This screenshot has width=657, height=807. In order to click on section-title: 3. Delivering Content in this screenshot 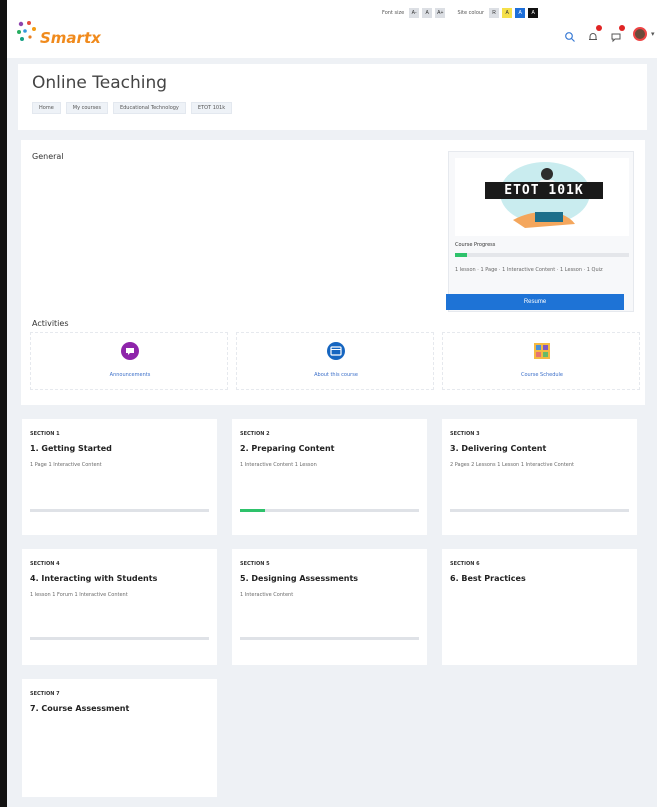, I will do `click(498, 448)`.